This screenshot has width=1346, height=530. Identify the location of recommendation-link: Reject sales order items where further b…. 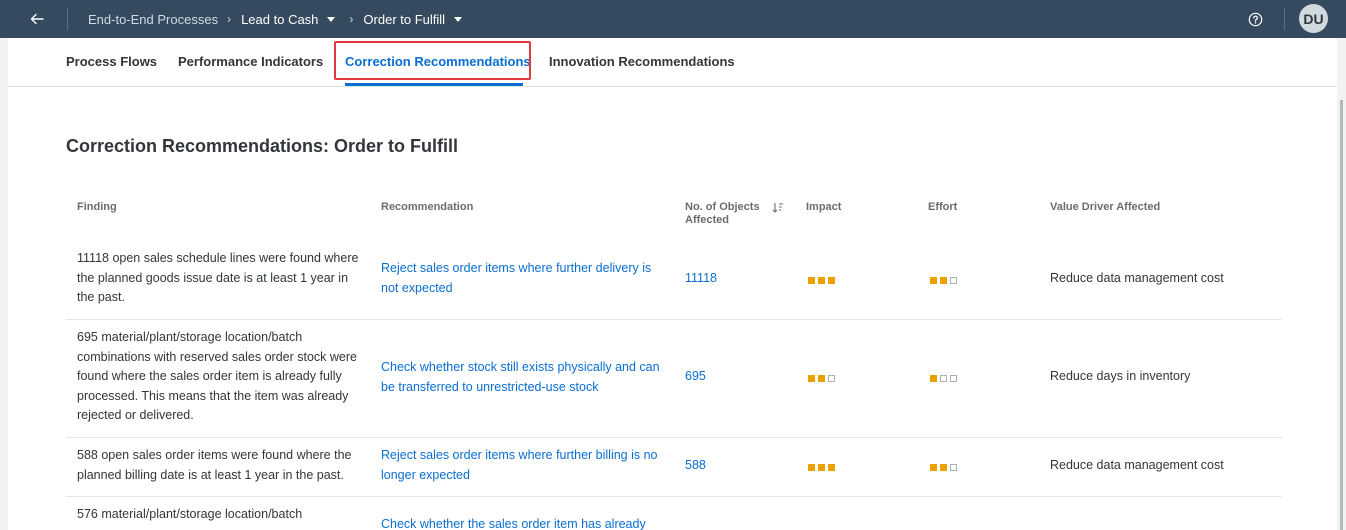
(526, 465).